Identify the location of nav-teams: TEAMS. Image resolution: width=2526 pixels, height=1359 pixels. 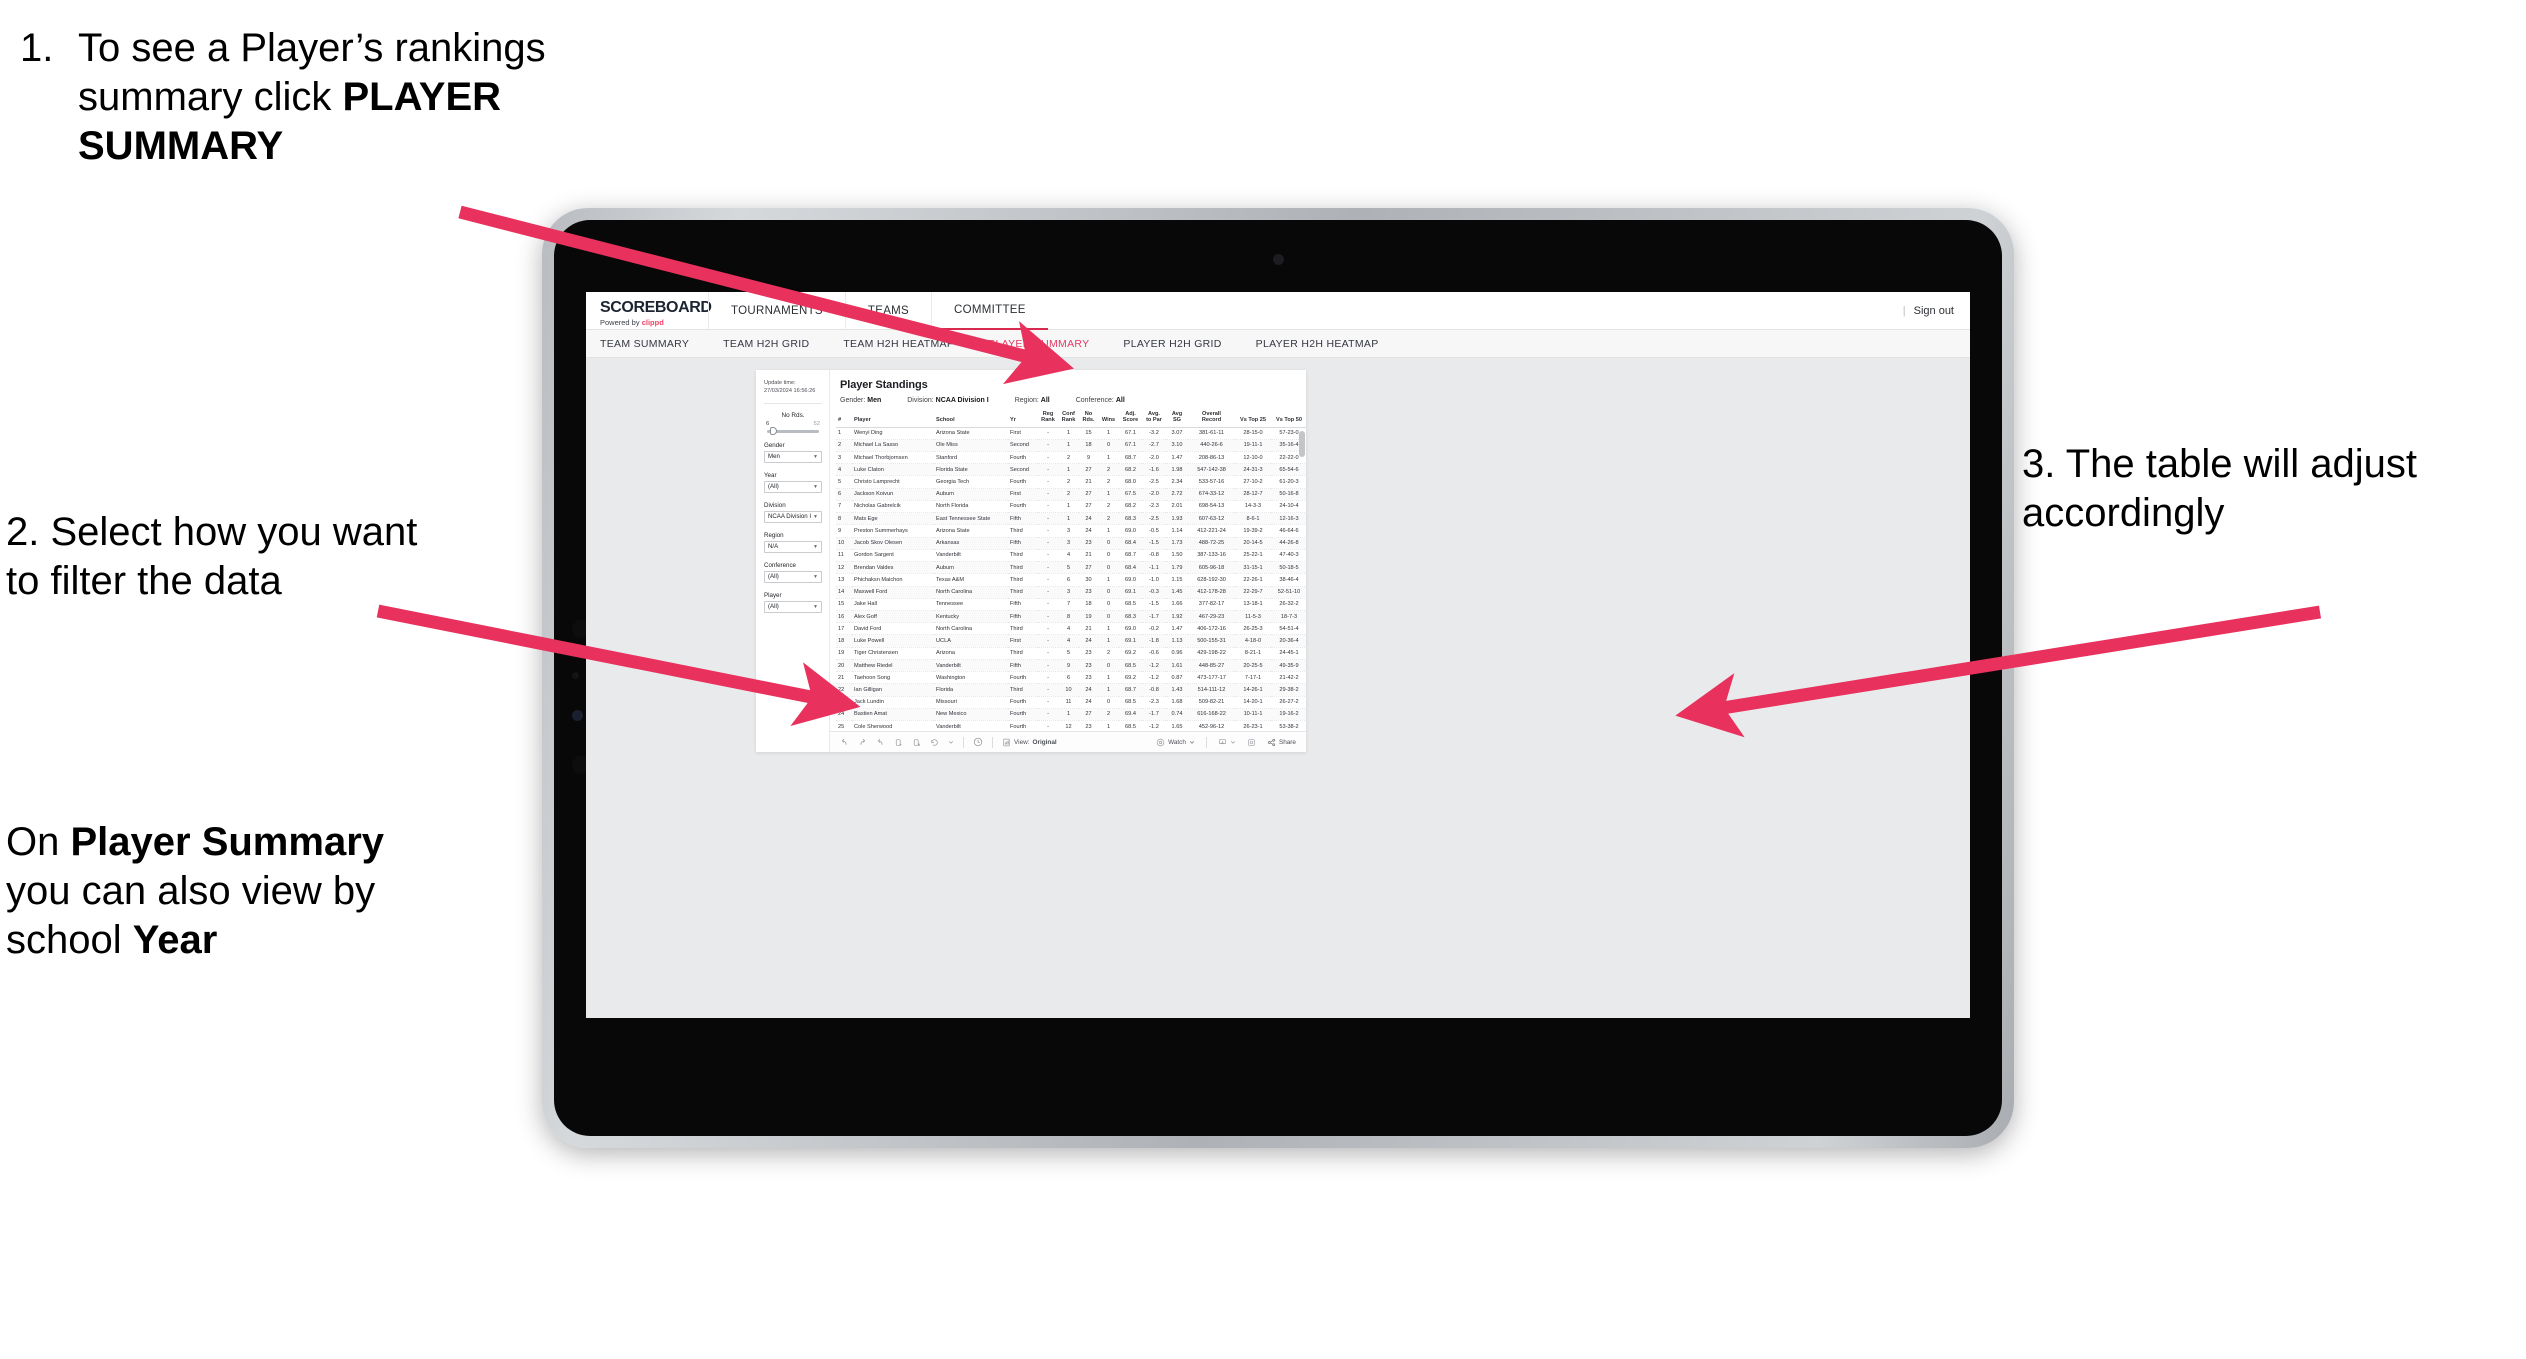
(887, 311).